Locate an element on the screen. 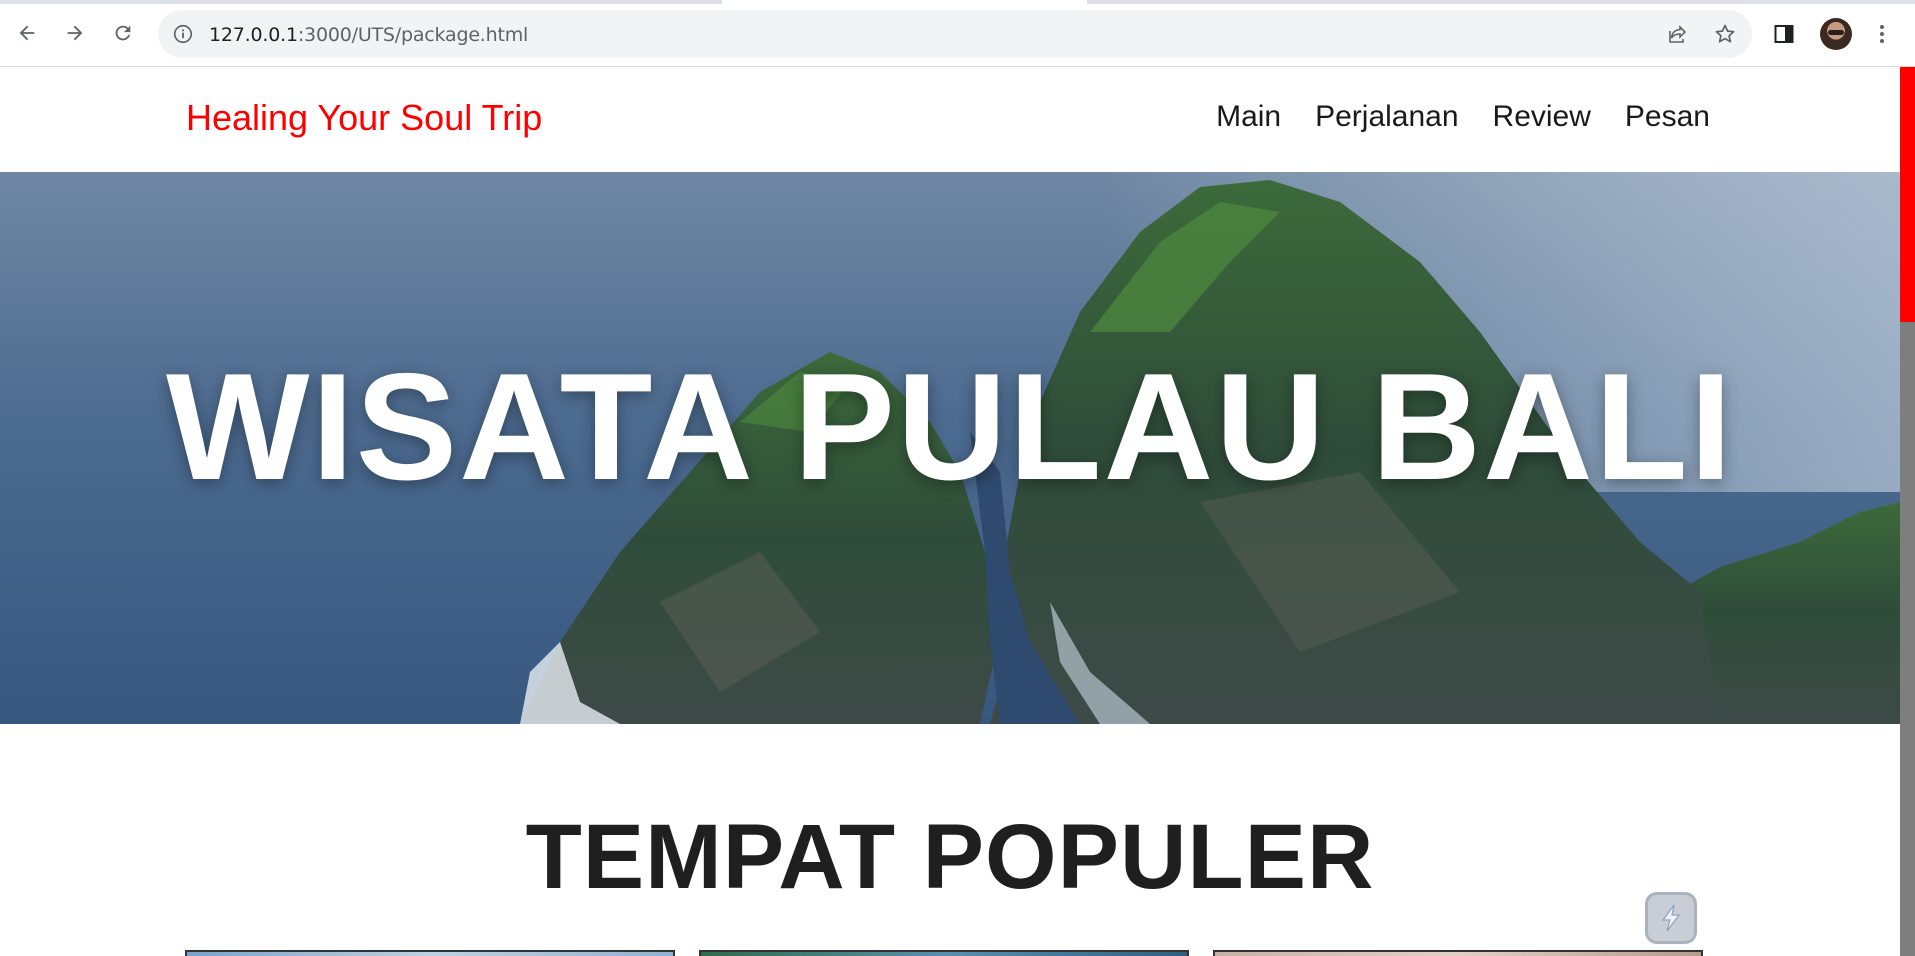  reload-button is located at coordinates (123, 33).